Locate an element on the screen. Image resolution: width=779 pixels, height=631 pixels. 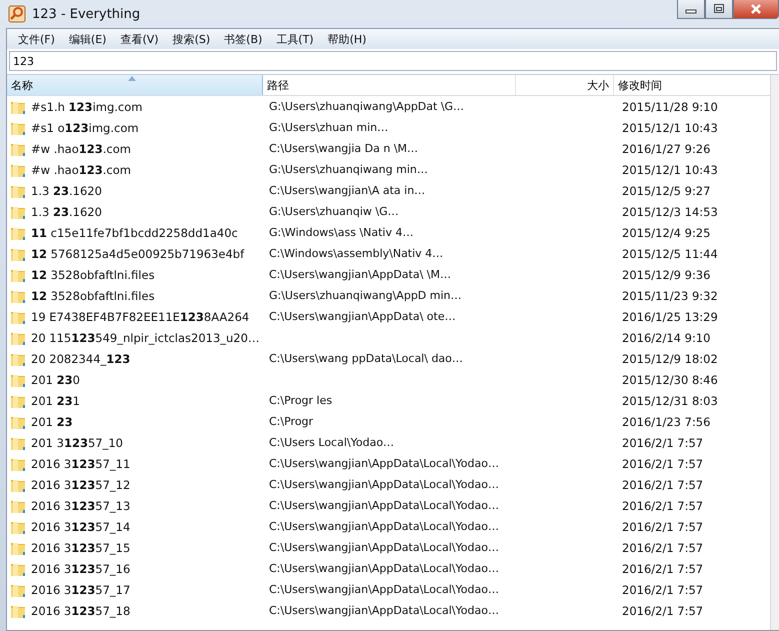
search-field: 123 is located at coordinates (393, 61).